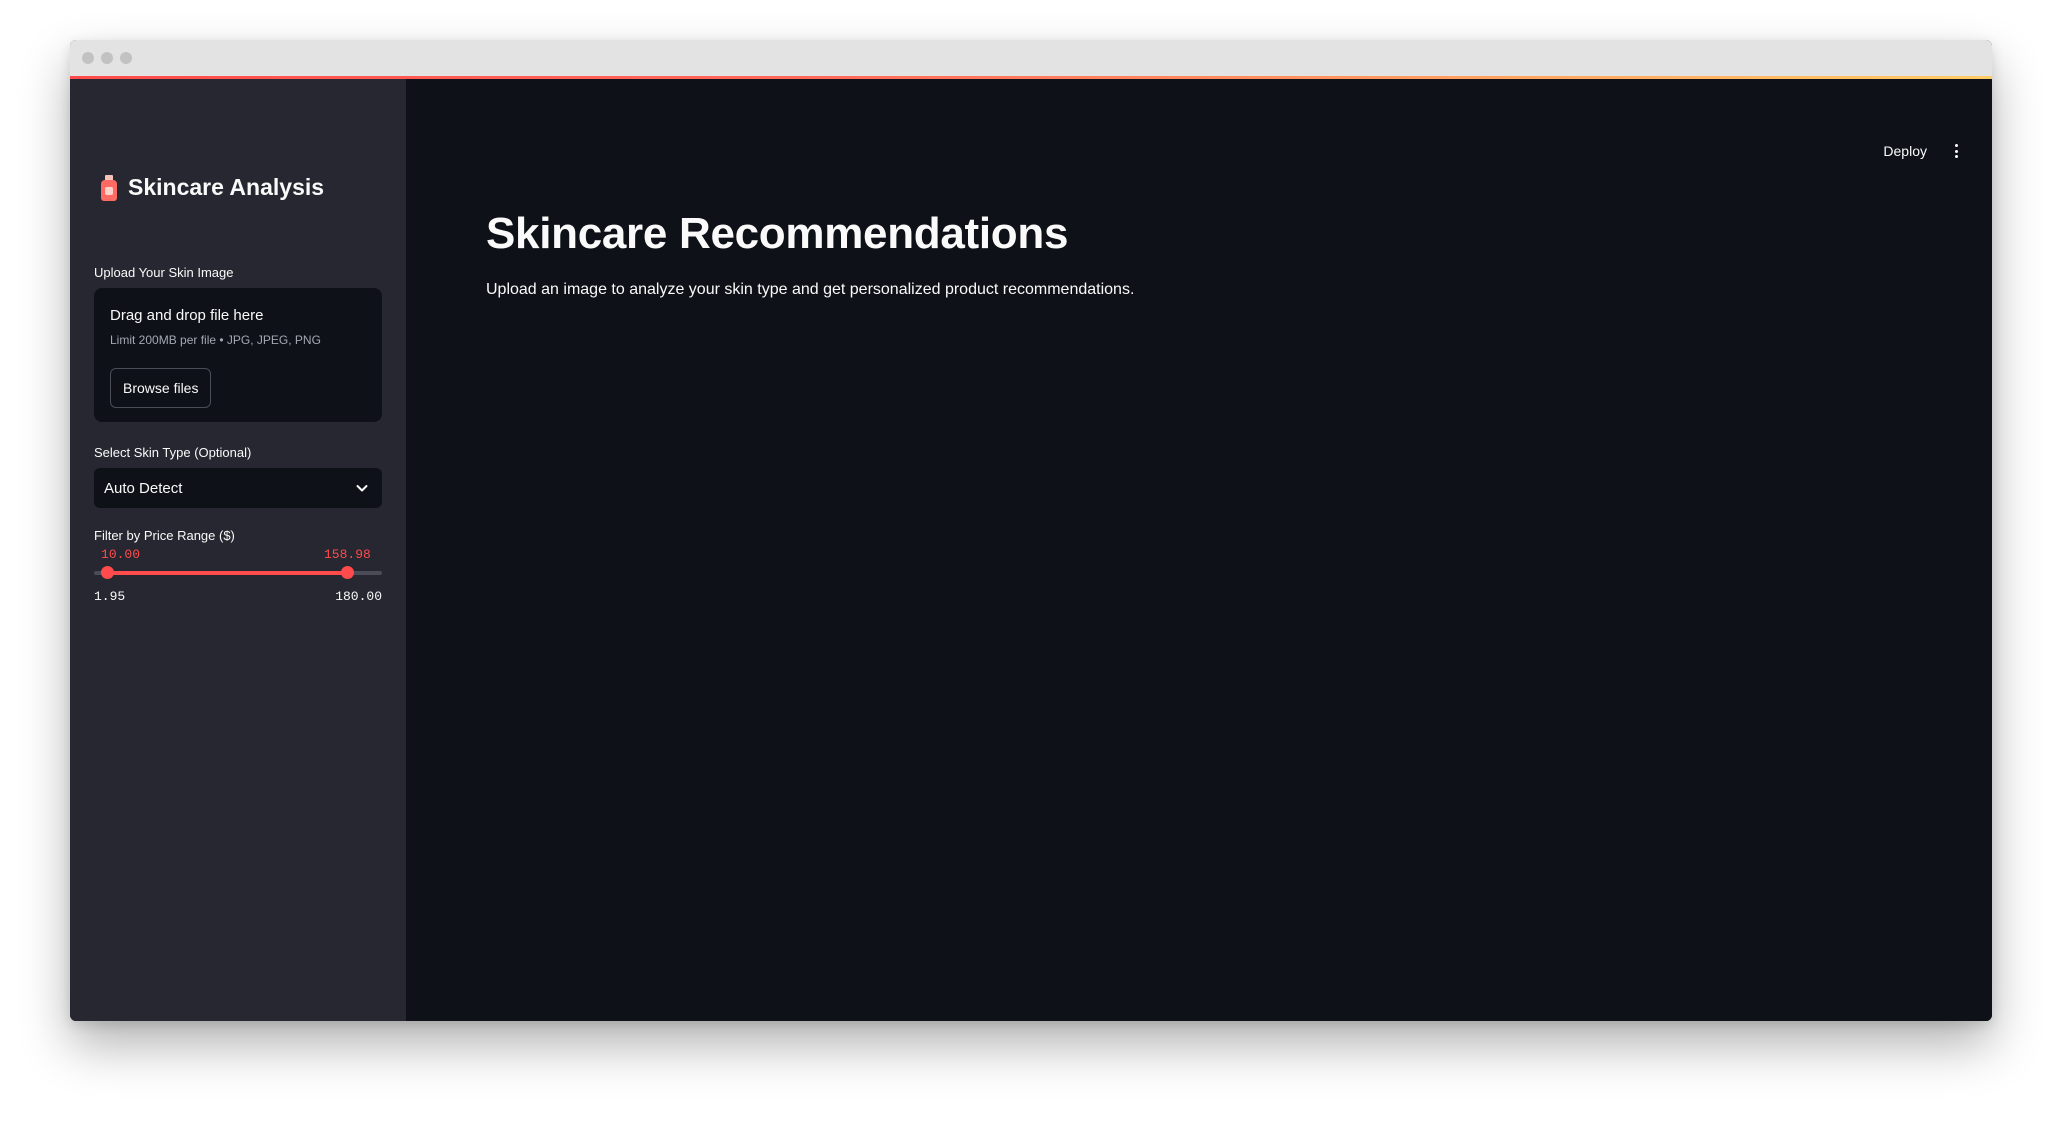 The height and width of the screenshot is (1121, 2060). I want to click on skin-type-label: Select Skin Type (Optional), so click(173, 452).